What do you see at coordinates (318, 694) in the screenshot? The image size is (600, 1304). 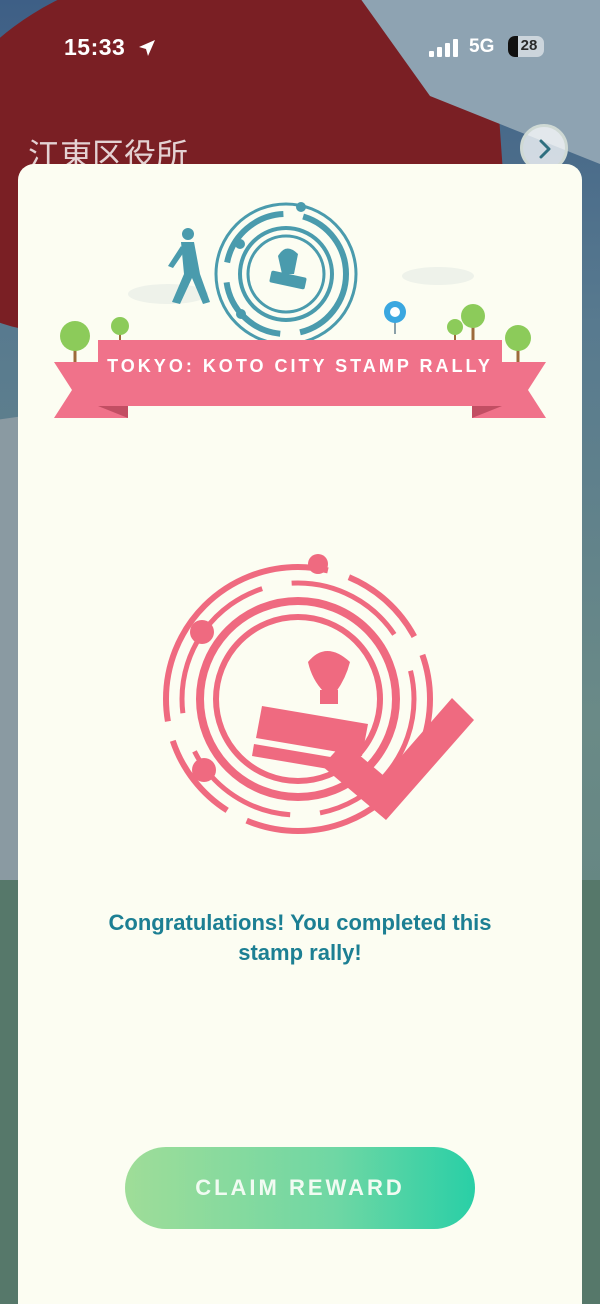 I see `completed-stamp-icon` at bounding box center [318, 694].